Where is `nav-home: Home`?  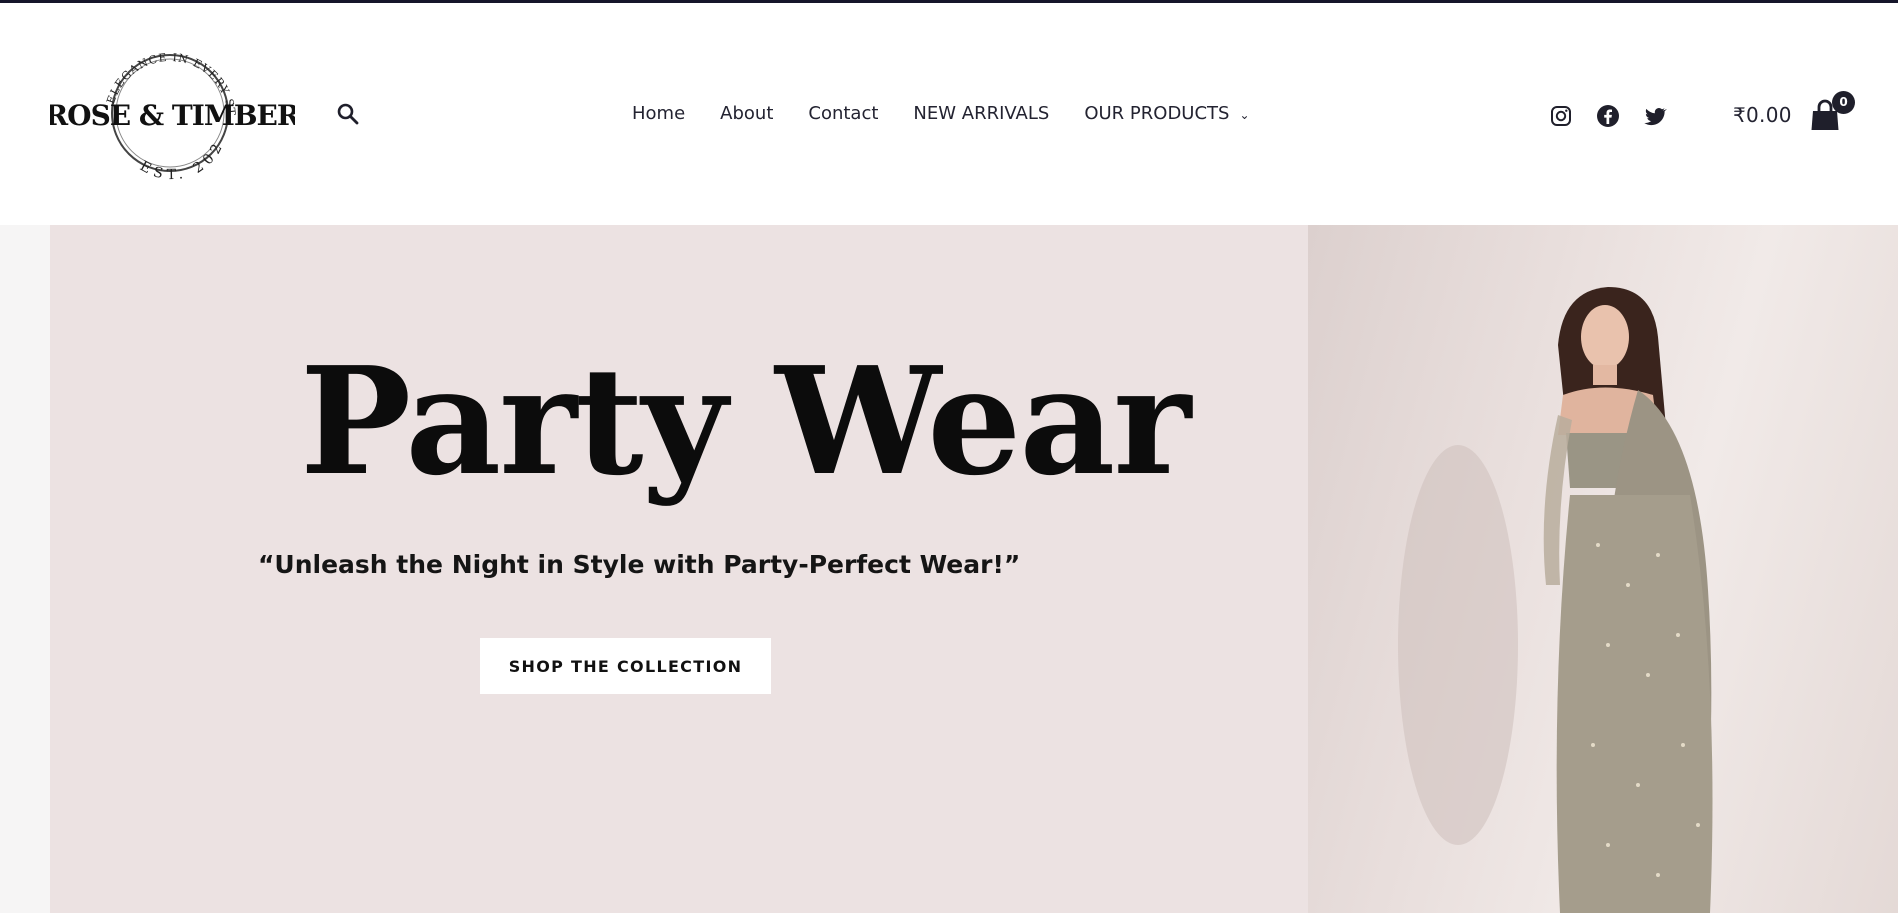 nav-home: Home is located at coordinates (658, 113).